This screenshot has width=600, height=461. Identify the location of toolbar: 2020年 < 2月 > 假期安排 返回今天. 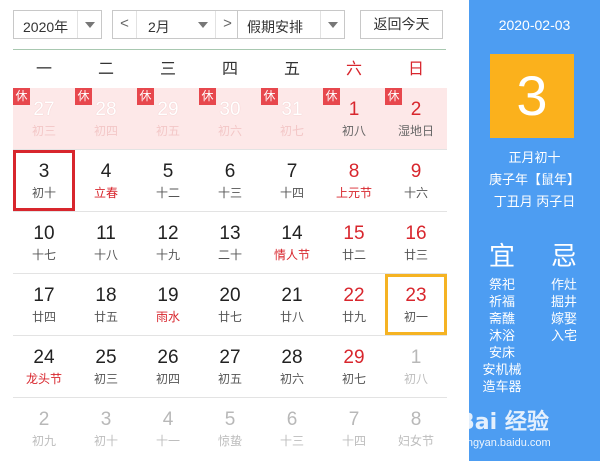
(243, 25).